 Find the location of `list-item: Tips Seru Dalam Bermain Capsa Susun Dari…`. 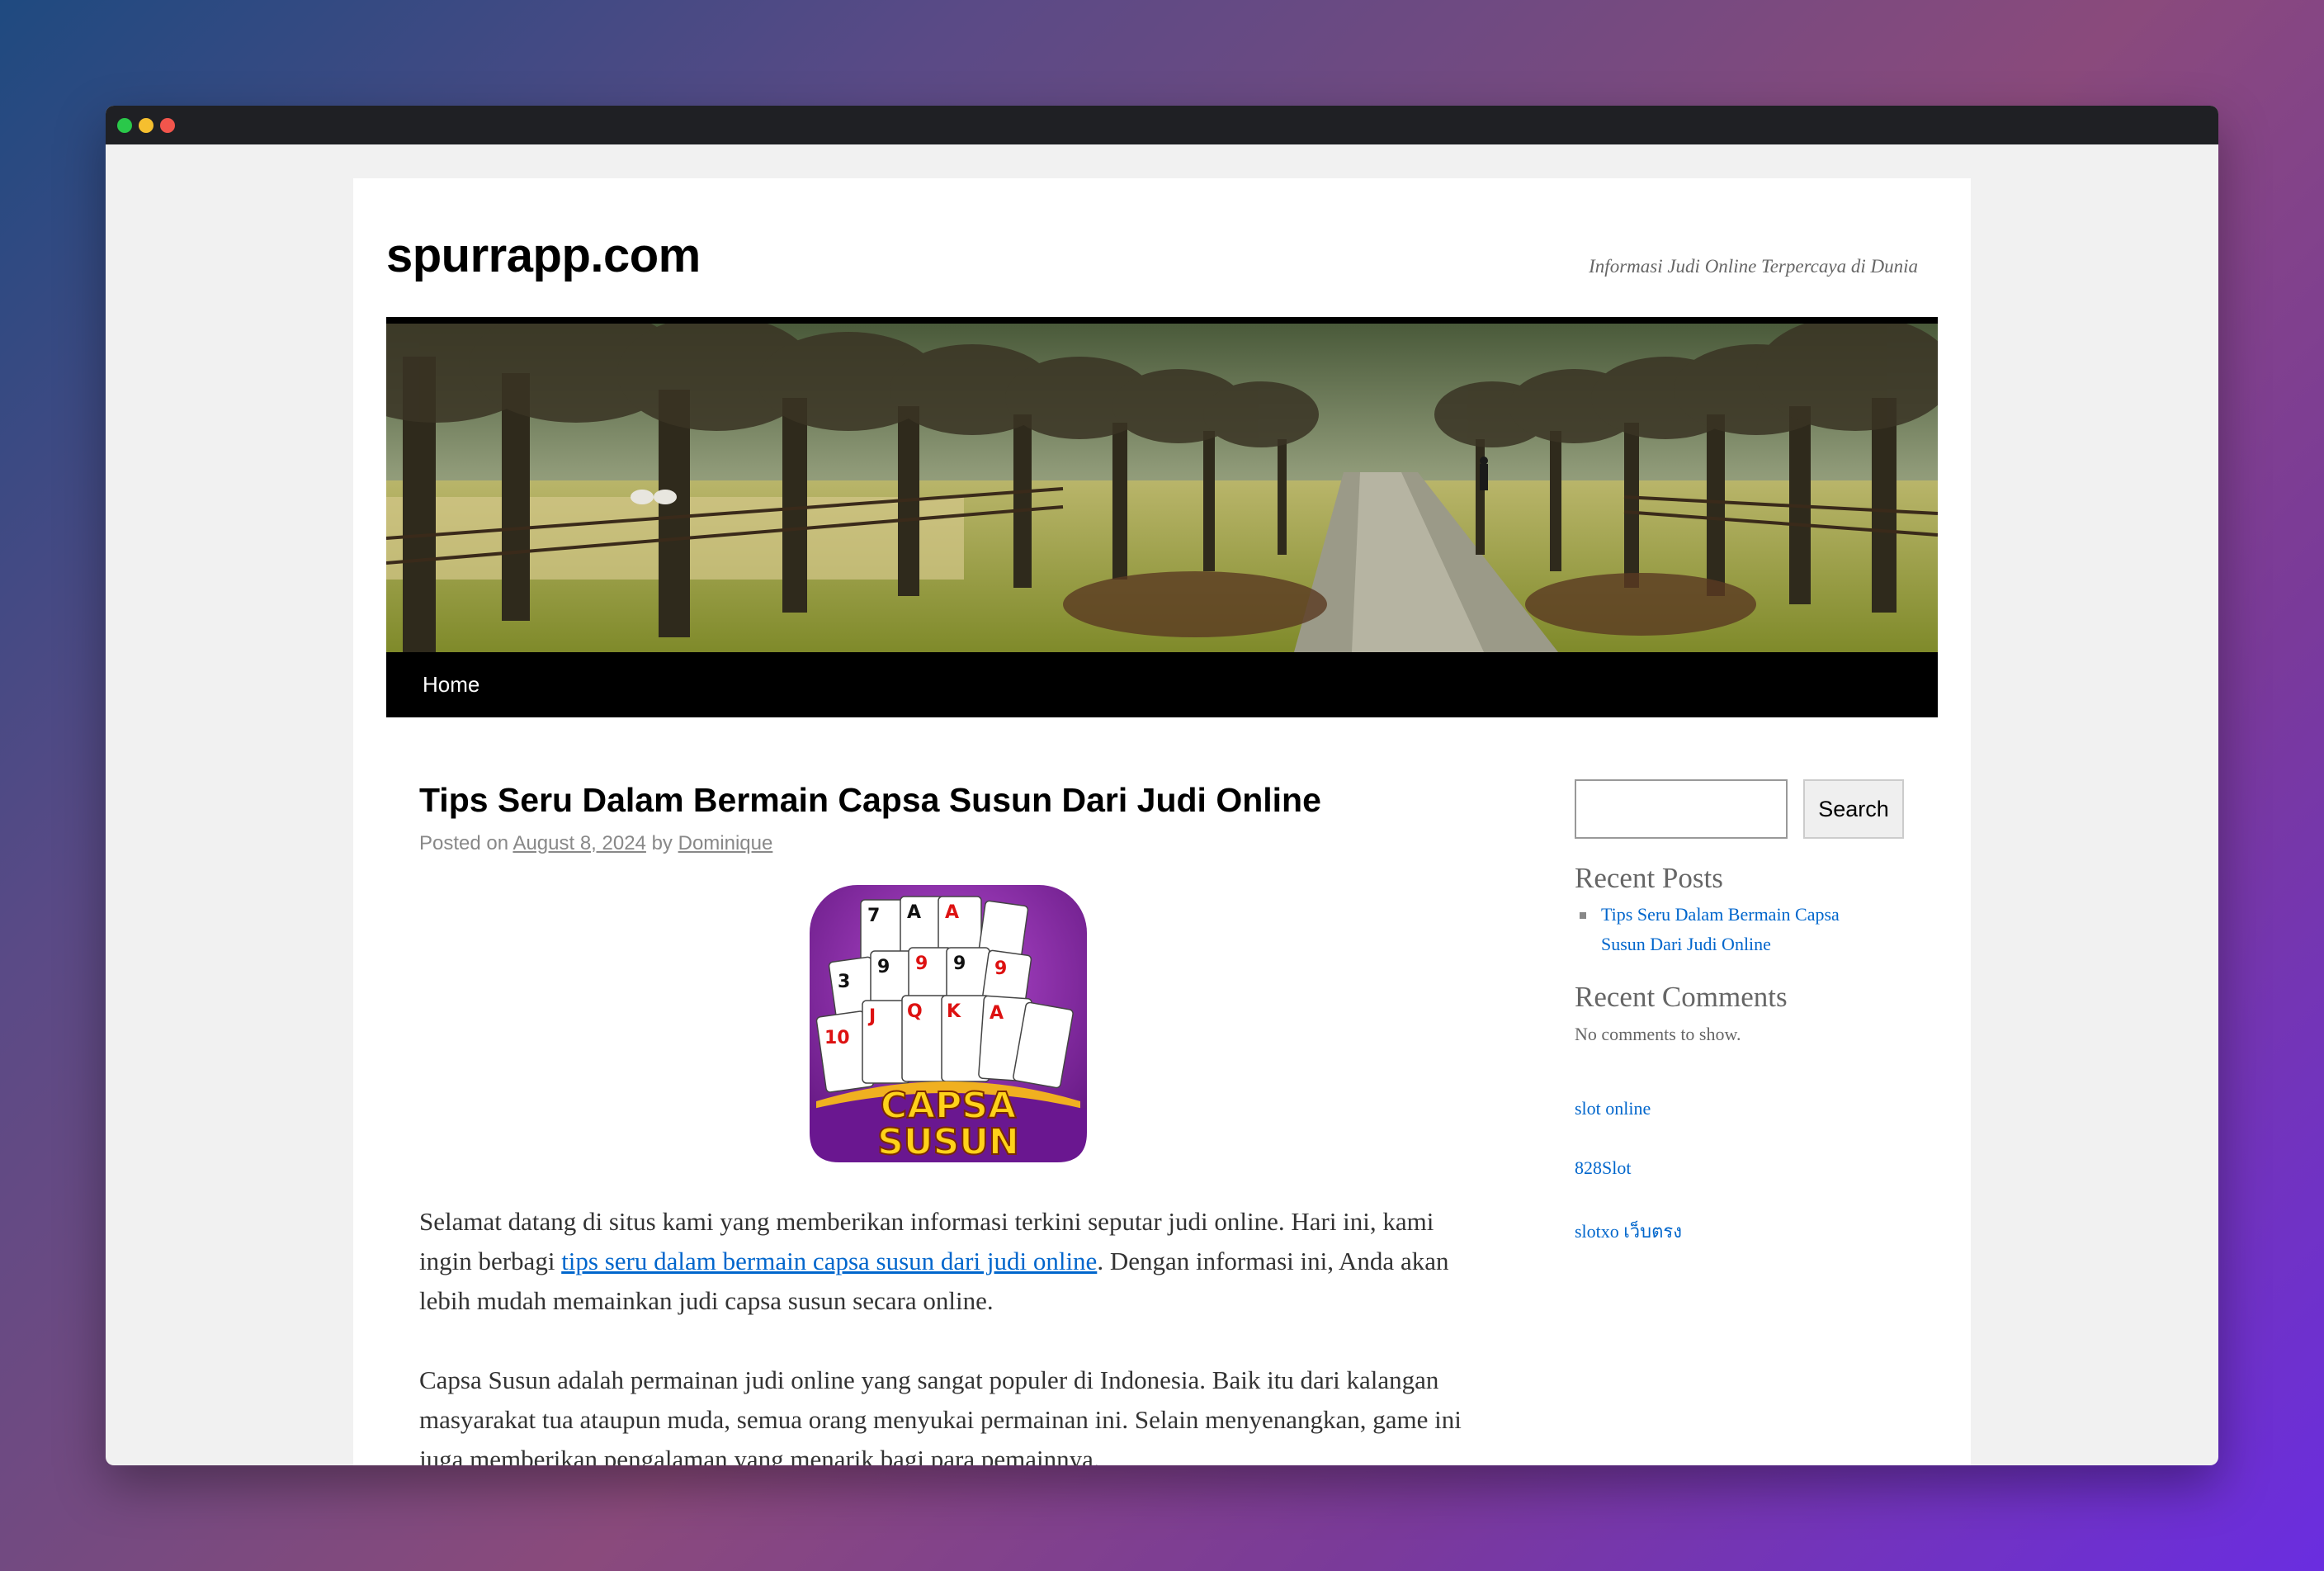

list-item: Tips Seru Dalam Bermain Capsa Susun Dari… is located at coordinates (1732, 929).